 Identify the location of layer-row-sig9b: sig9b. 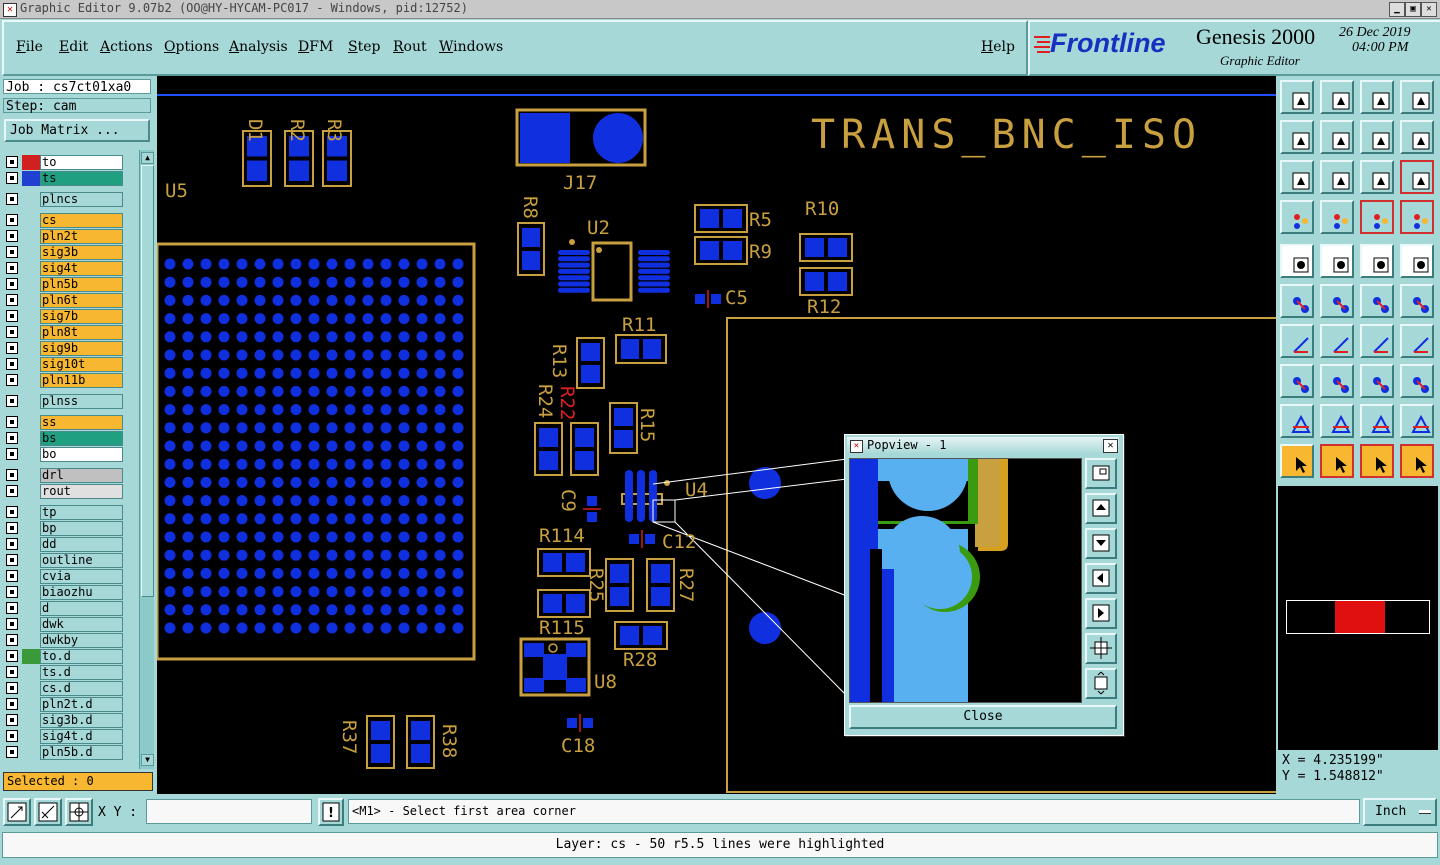
(71, 348).